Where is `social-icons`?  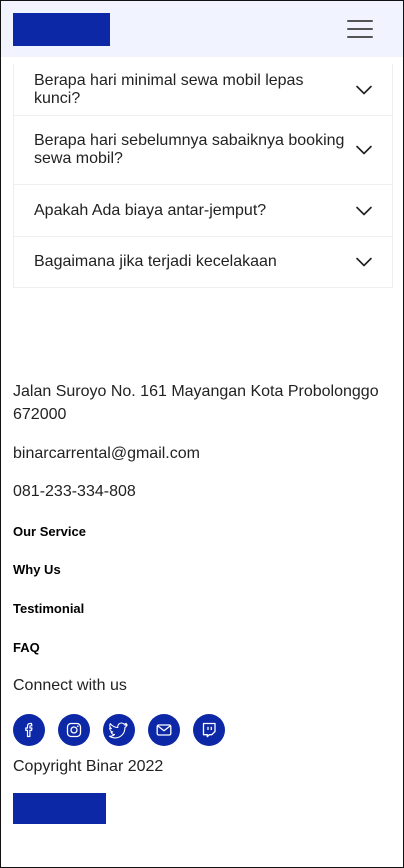
social-icons is located at coordinates (125, 730).